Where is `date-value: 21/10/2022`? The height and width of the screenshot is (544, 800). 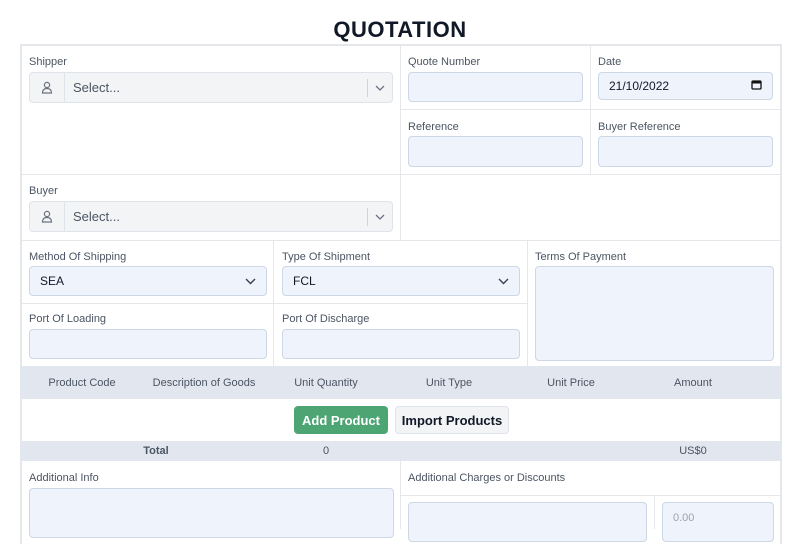 date-value: 21/10/2022 is located at coordinates (639, 86).